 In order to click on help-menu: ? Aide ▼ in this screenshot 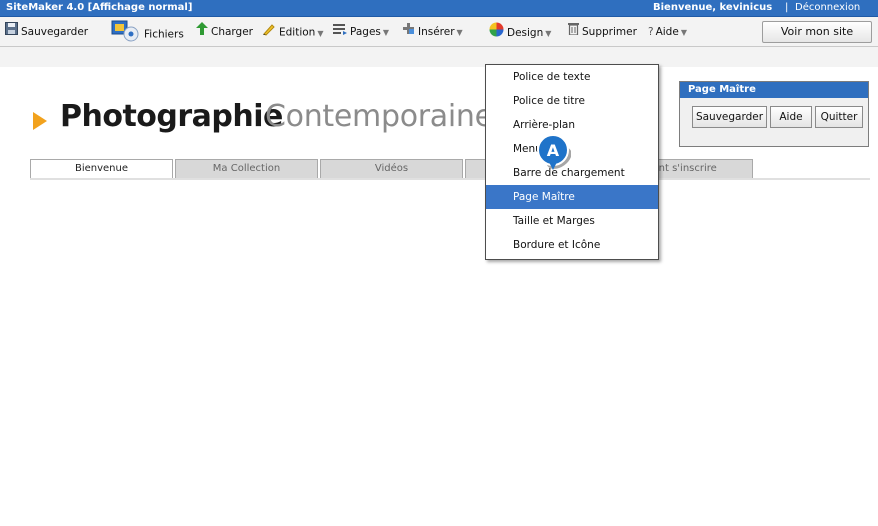, I will do `click(667, 32)`.